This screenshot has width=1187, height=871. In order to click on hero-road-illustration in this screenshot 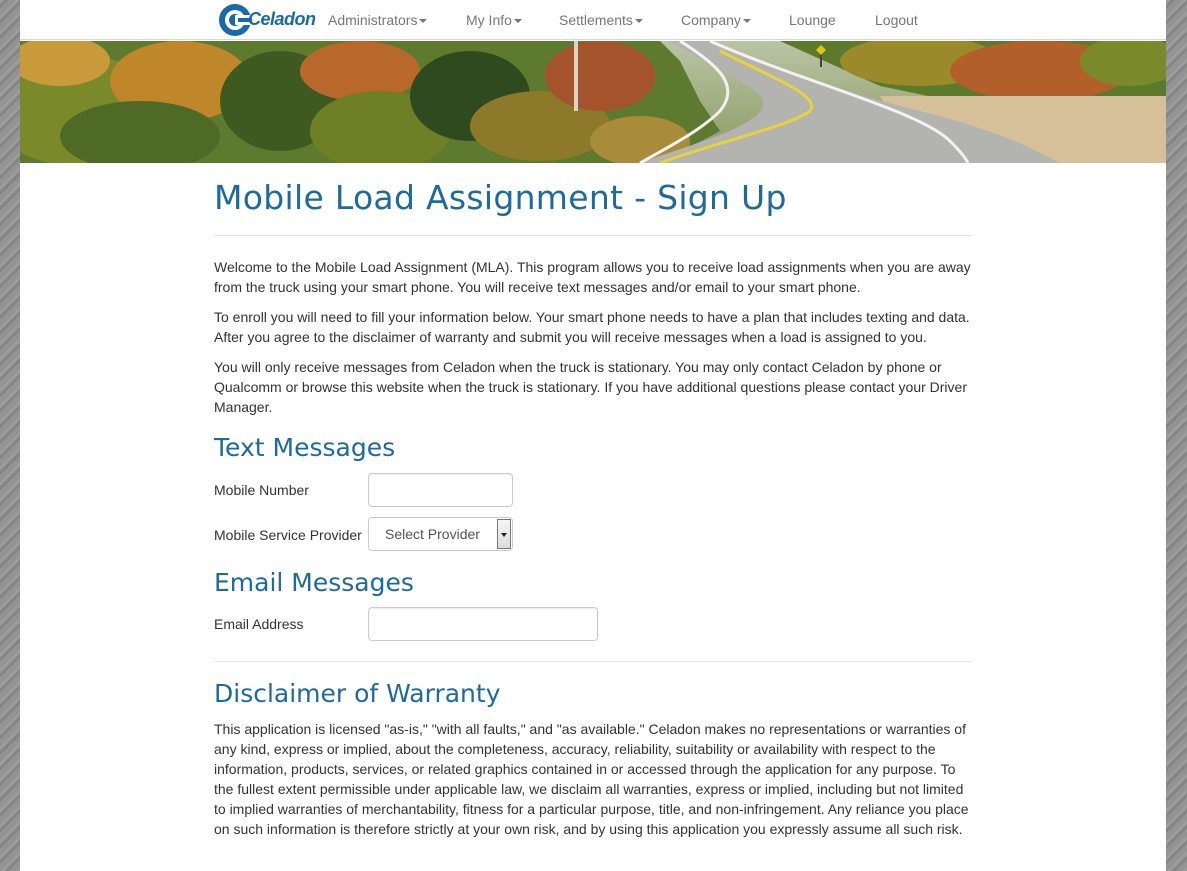, I will do `click(593, 102)`.